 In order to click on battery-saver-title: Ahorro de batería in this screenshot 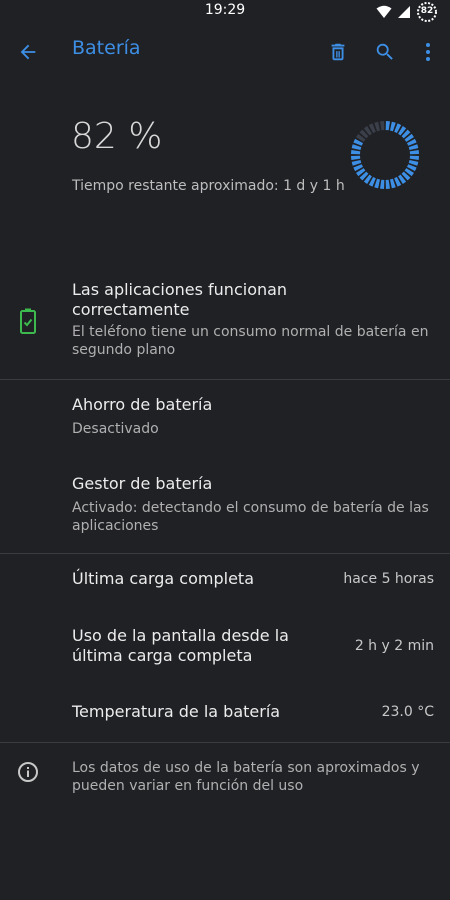, I will do `click(142, 404)`.